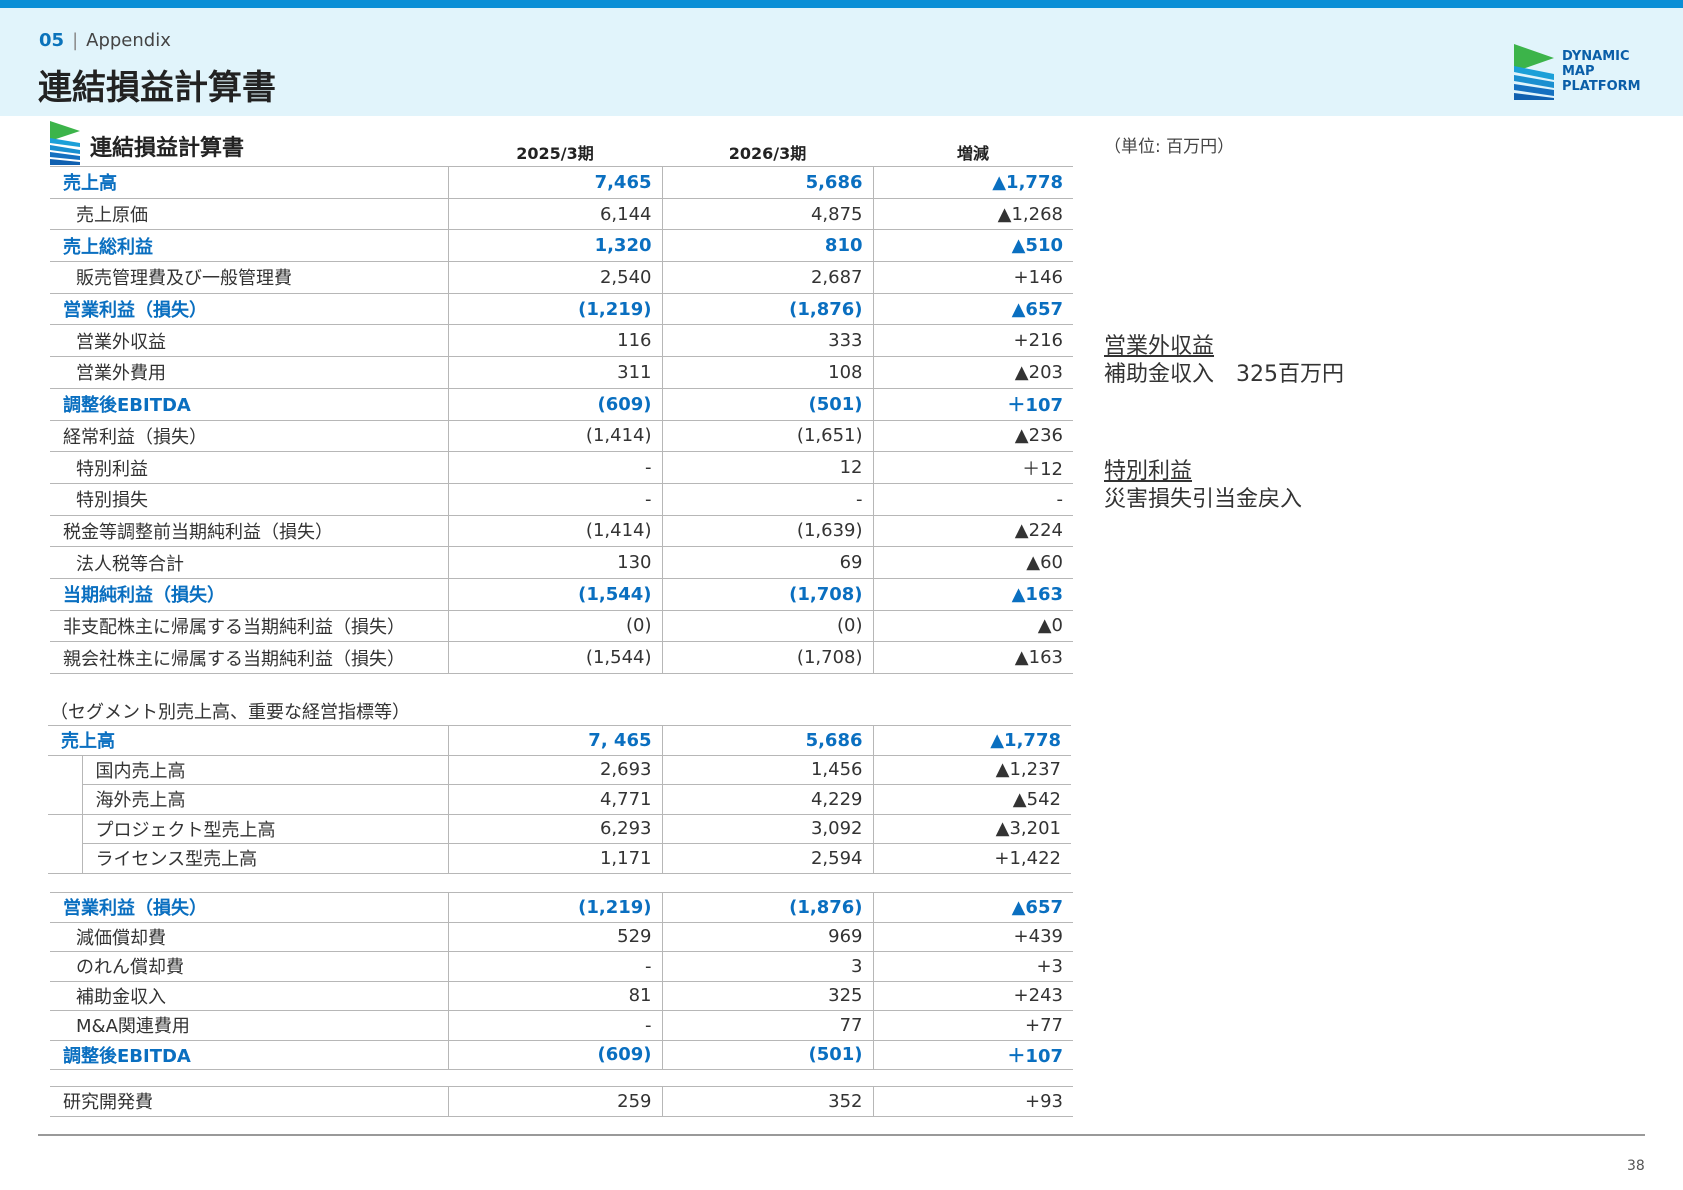 The image size is (1683, 1190). Describe the element at coordinates (1636, 1166) in the screenshot. I see `page-number: 38` at that location.